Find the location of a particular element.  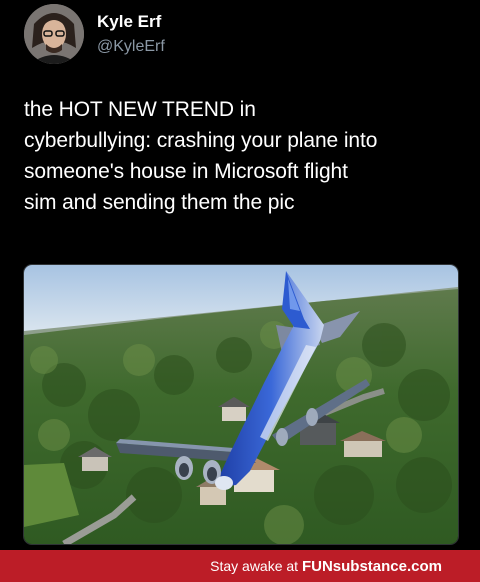

tweet-line: sim and sending them the pic is located at coordinates (159, 202).